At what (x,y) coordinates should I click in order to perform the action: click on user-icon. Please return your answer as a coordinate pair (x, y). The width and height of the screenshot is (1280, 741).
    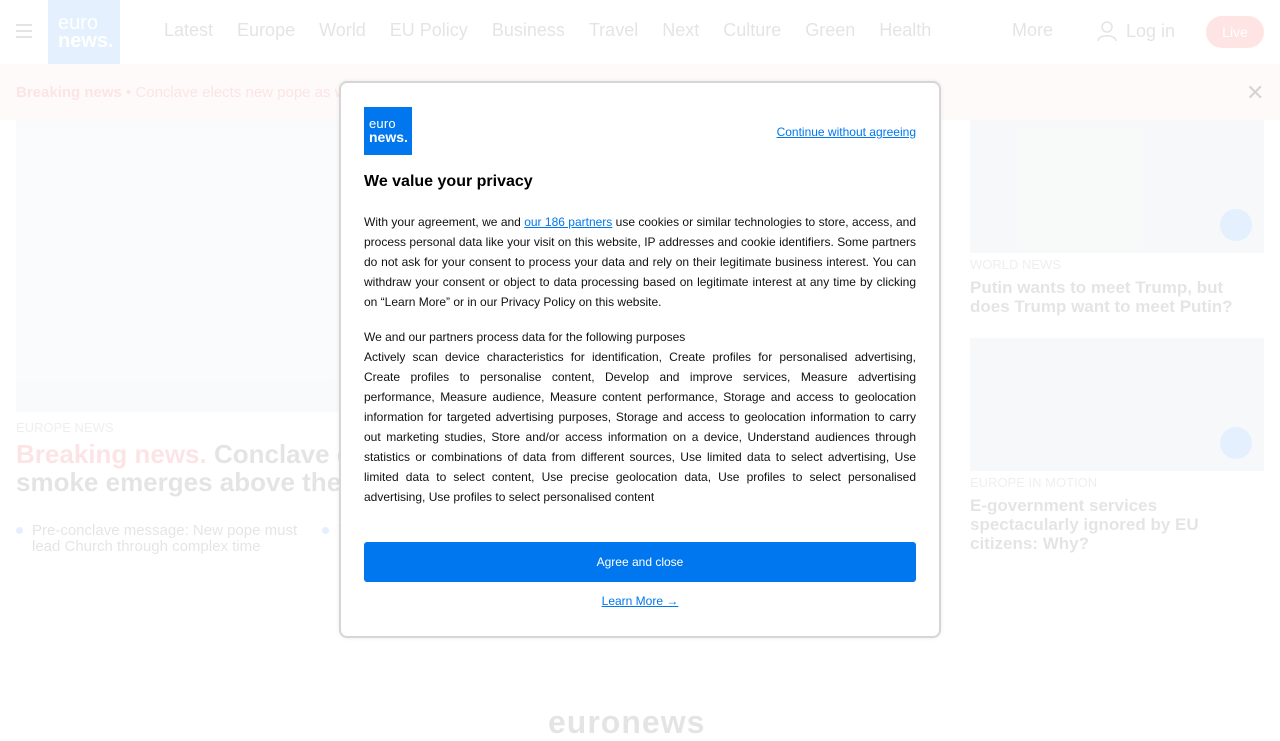
    Looking at the image, I should click on (1107, 31).